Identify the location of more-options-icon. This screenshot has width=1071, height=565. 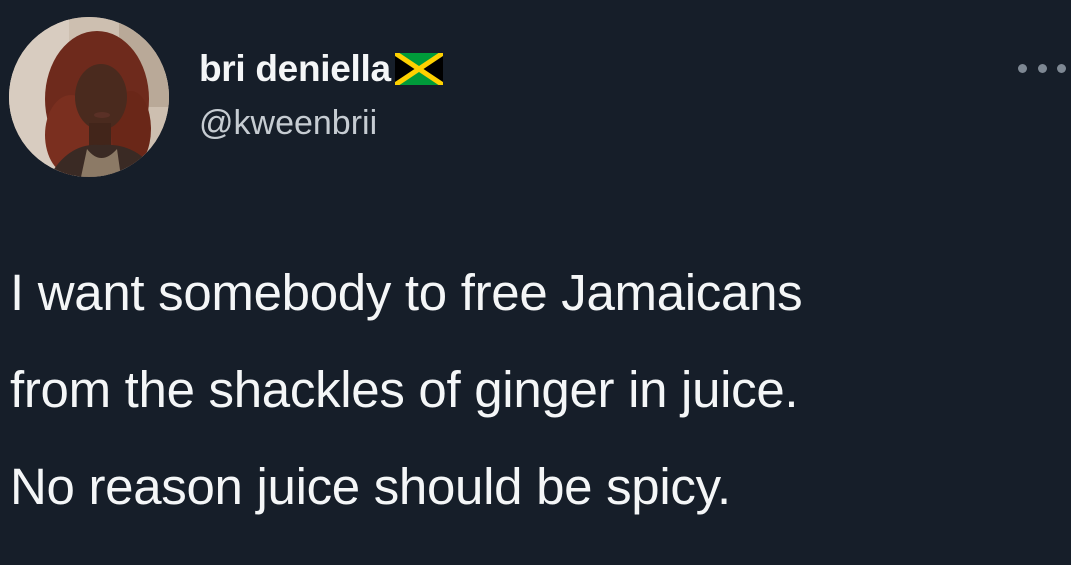
(1042, 68).